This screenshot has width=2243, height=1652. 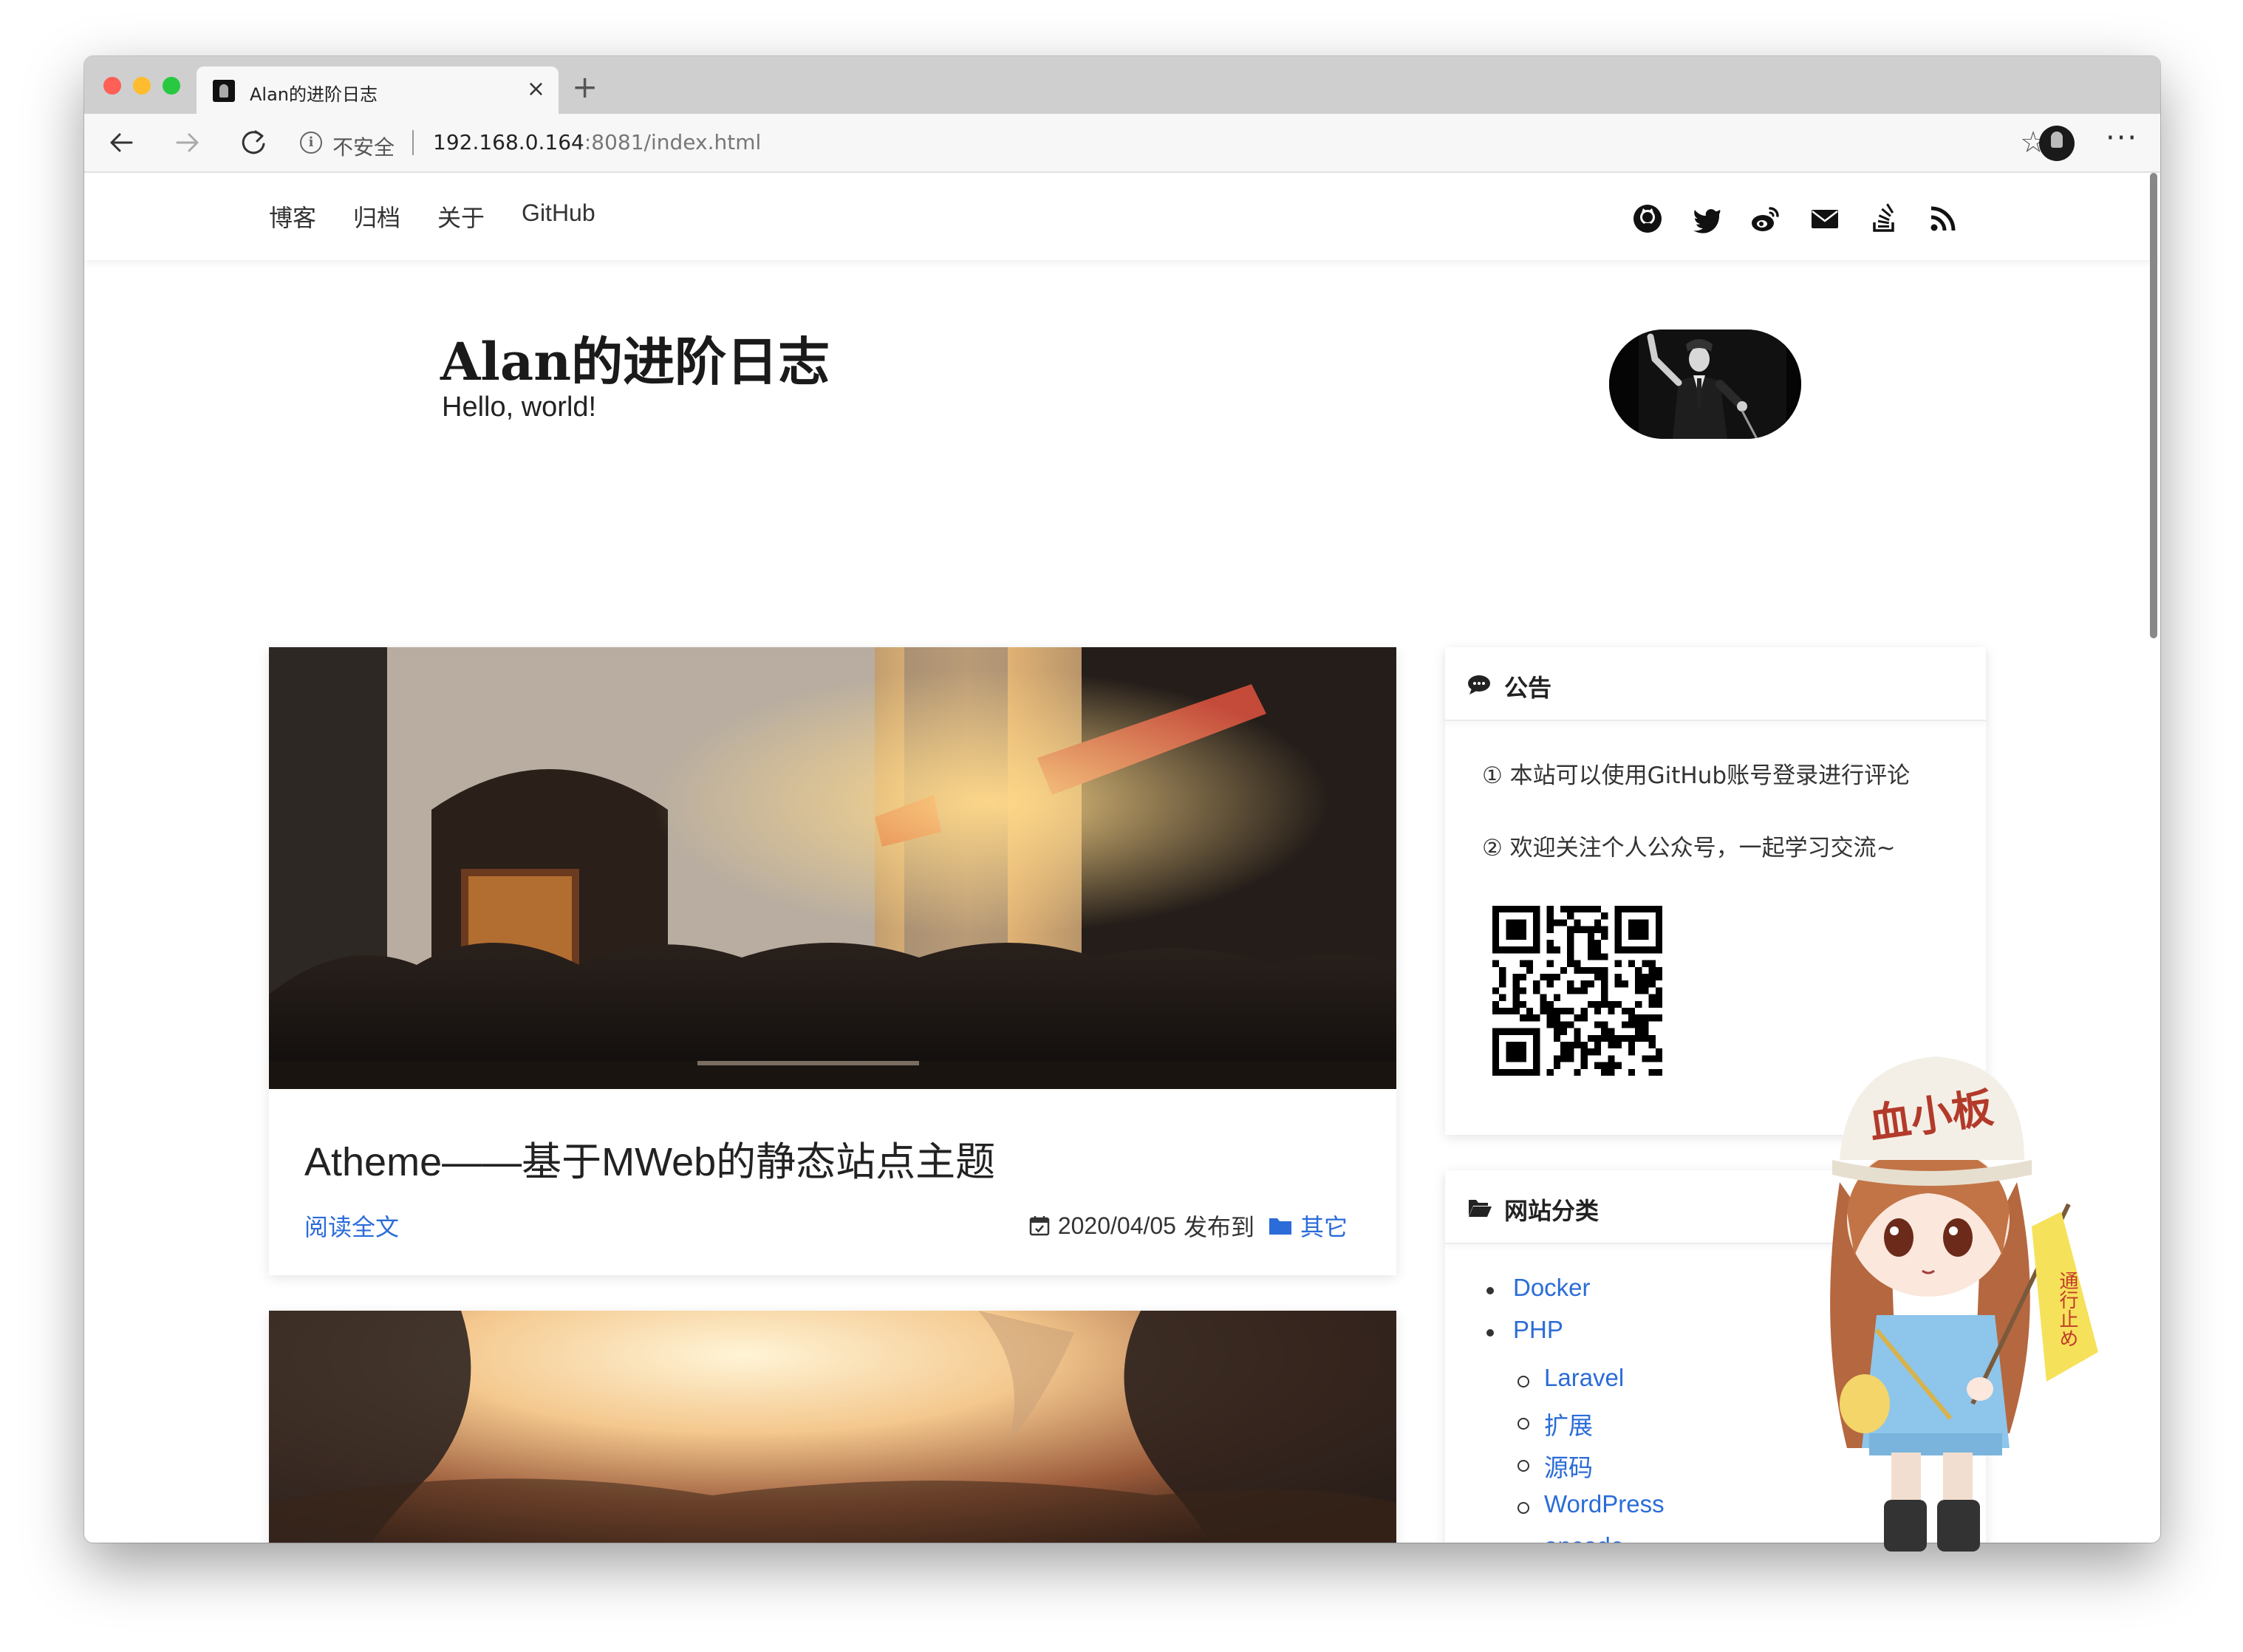 I want to click on url-host: 192.168.0.164, so click(x=508, y=142).